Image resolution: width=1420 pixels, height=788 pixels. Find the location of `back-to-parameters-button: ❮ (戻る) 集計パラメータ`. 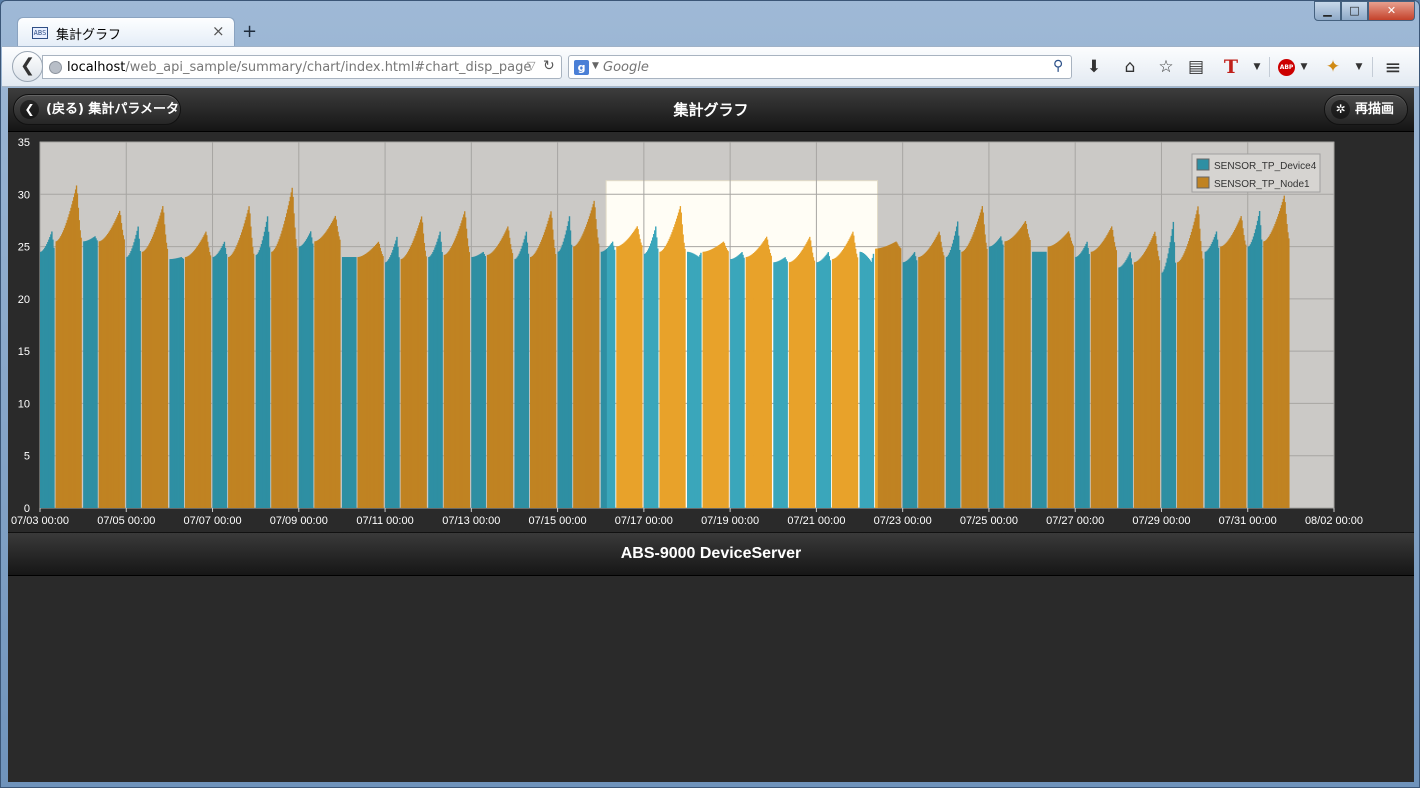

back-to-parameters-button: ❮ (戻る) 集計パラメータ is located at coordinates (97, 109).